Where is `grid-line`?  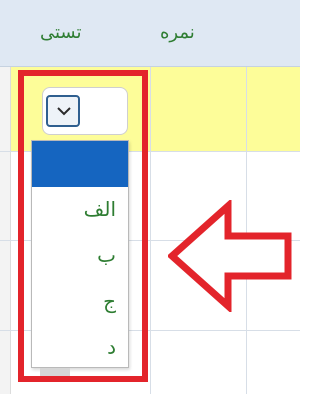 grid-line is located at coordinates (150, 230).